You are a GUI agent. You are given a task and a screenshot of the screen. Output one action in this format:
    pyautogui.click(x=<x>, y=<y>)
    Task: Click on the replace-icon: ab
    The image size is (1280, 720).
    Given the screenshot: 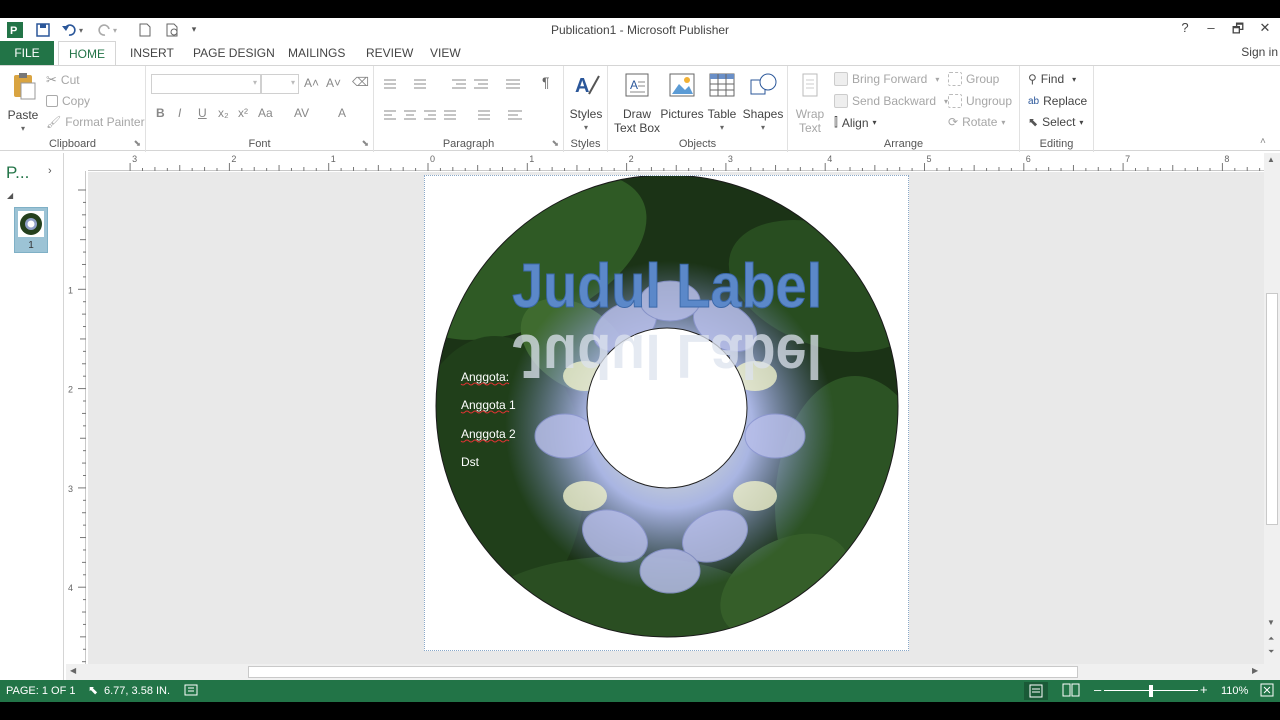 What is the action you would take?
    pyautogui.click(x=1034, y=101)
    